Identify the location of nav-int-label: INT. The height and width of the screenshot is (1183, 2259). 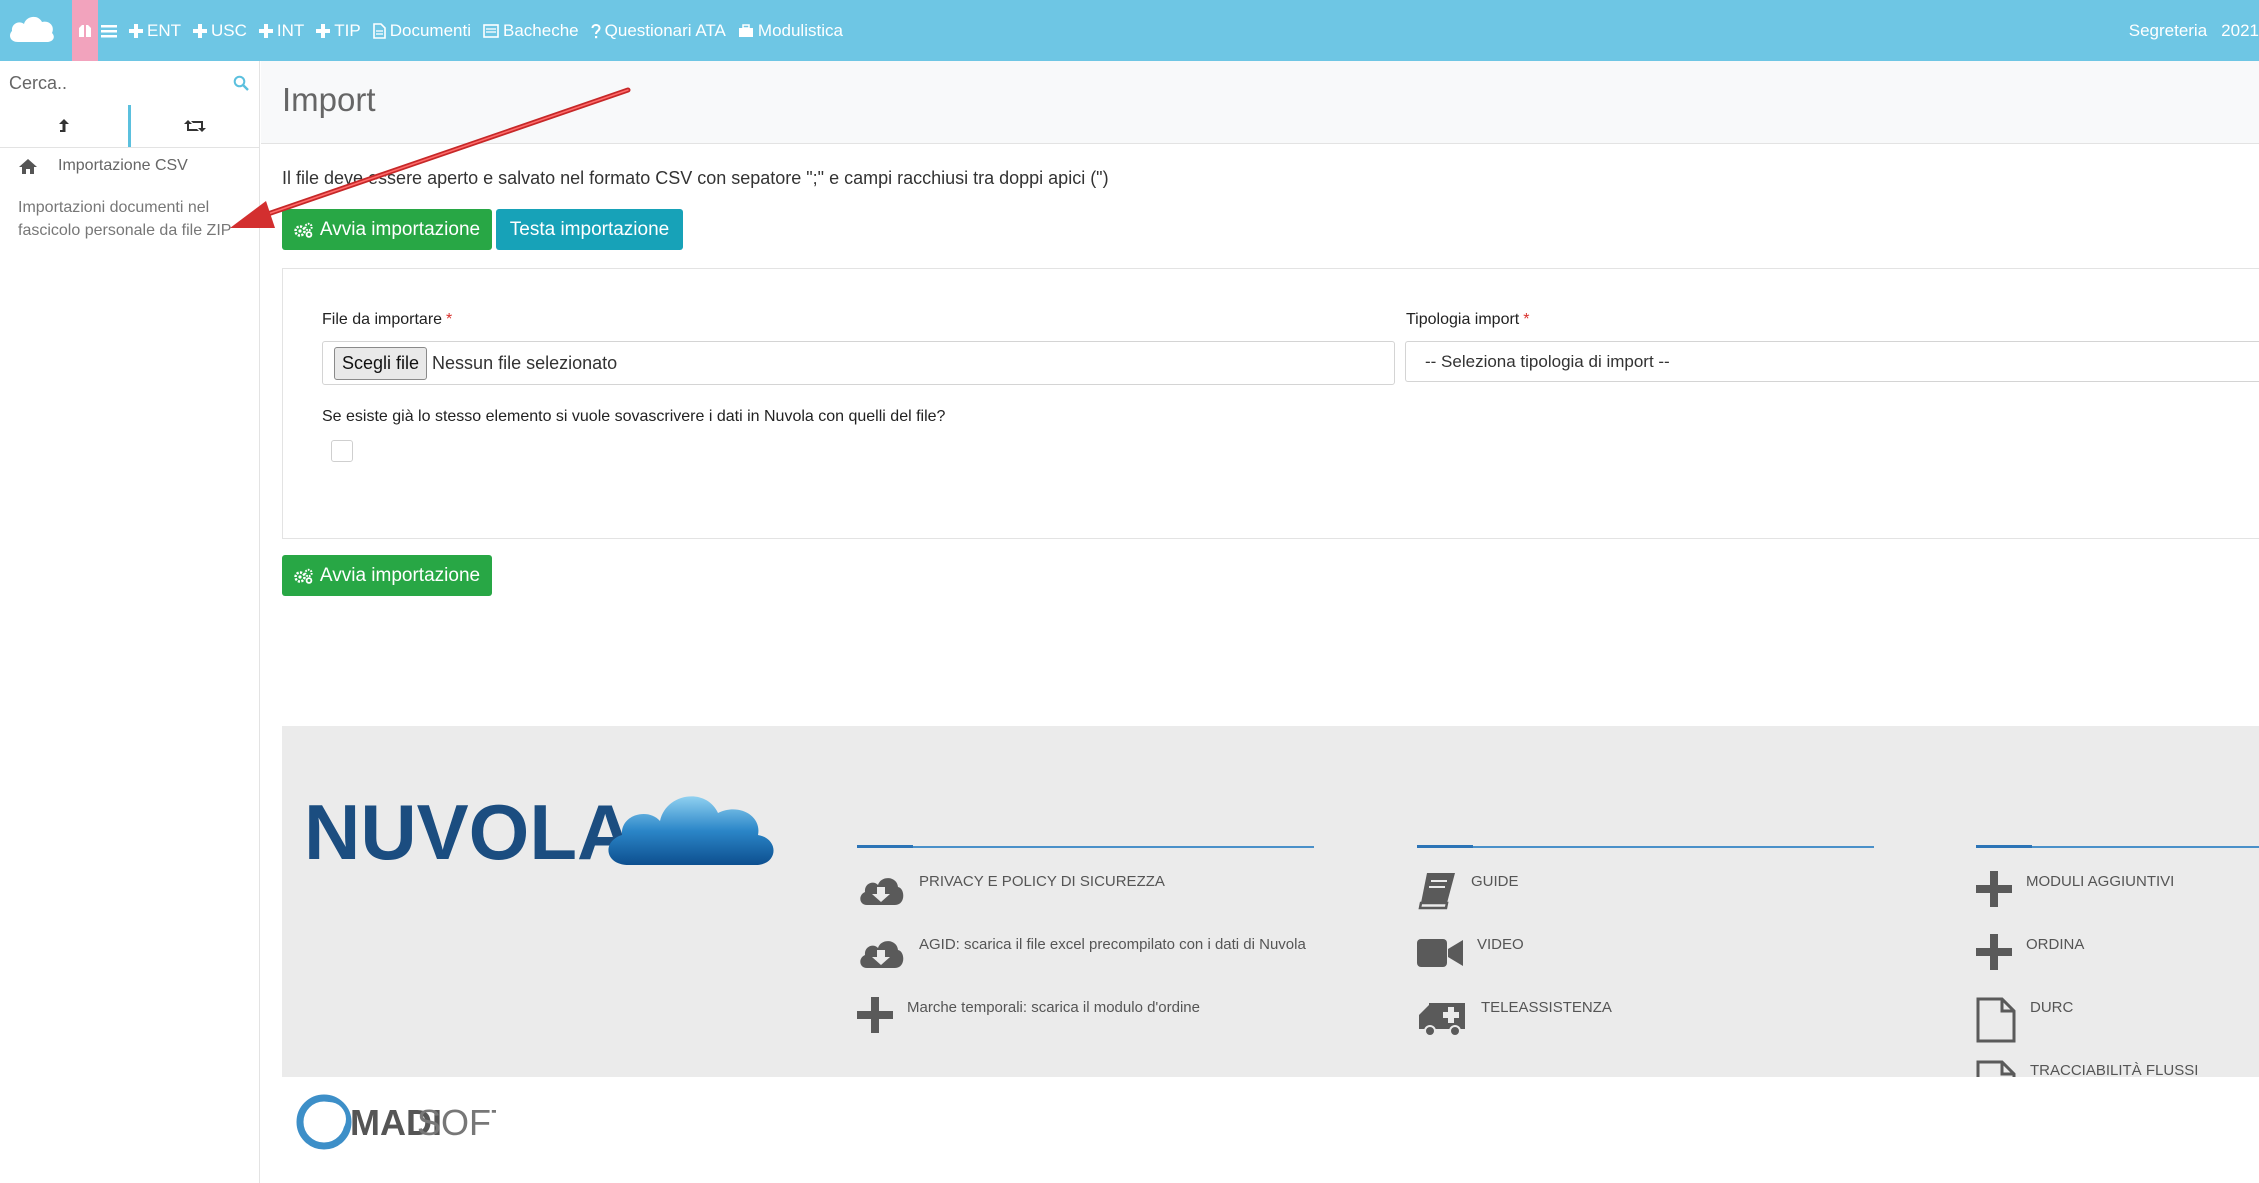
(290, 30).